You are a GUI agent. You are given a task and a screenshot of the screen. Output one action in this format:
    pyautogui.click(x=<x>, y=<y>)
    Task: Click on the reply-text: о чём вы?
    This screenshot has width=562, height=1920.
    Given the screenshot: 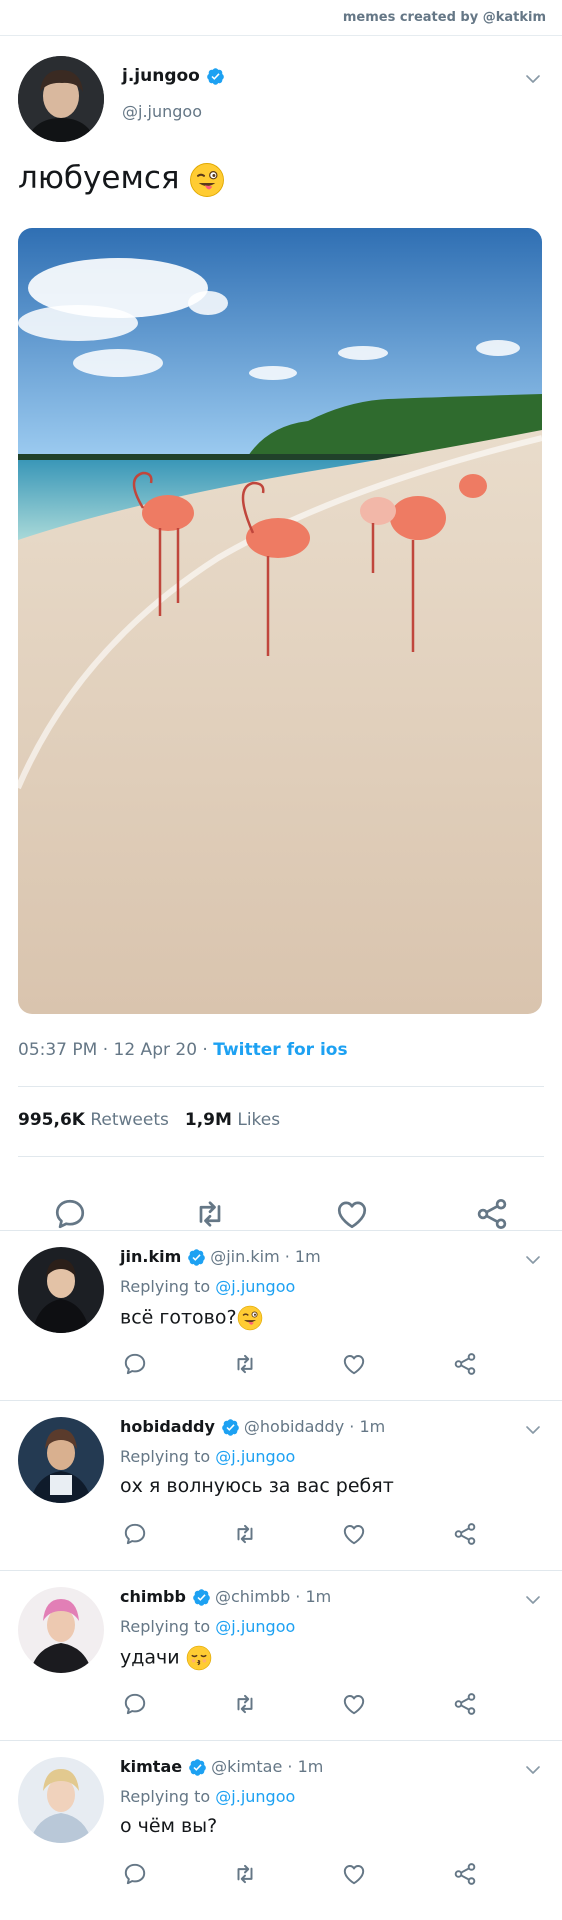 What is the action you would take?
    pyautogui.click(x=169, y=1826)
    